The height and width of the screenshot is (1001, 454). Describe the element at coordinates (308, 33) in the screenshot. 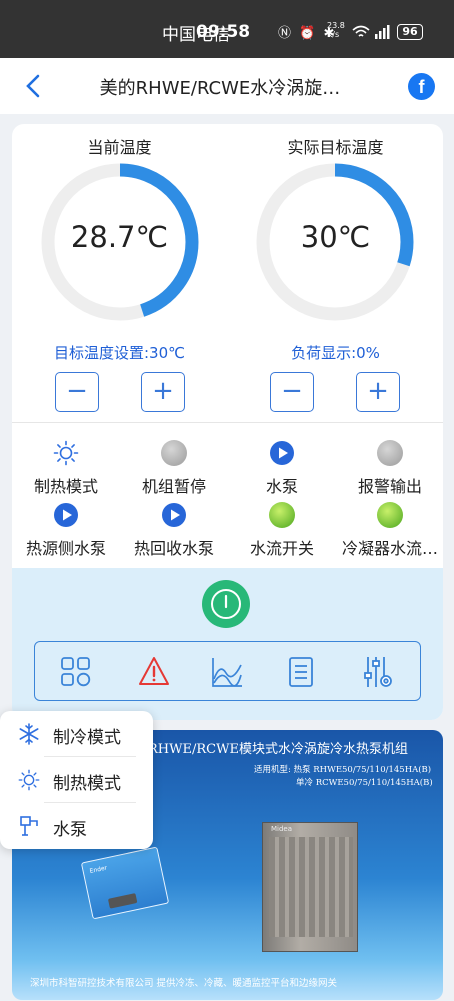

I see `alarm-icon: ⏰` at that location.